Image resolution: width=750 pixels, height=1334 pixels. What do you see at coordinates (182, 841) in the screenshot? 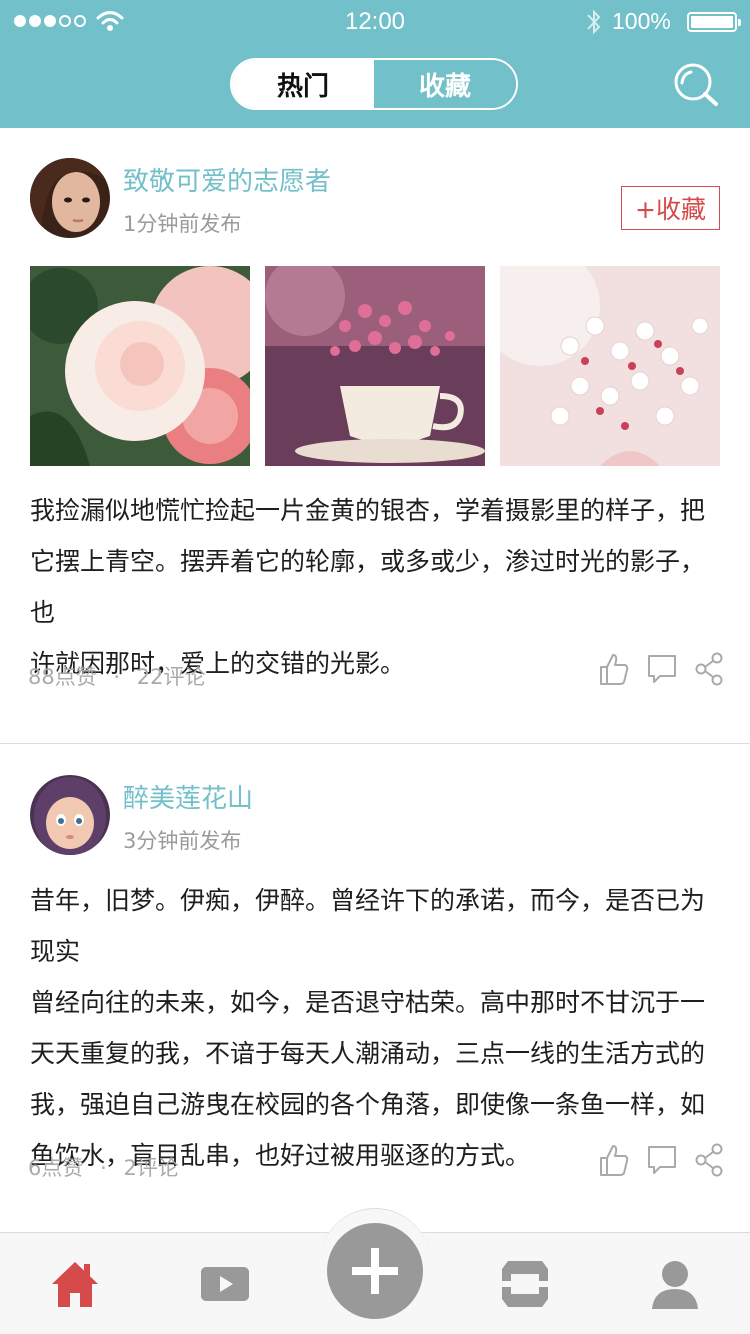
I see `post-time: 3分钟前发布` at bounding box center [182, 841].